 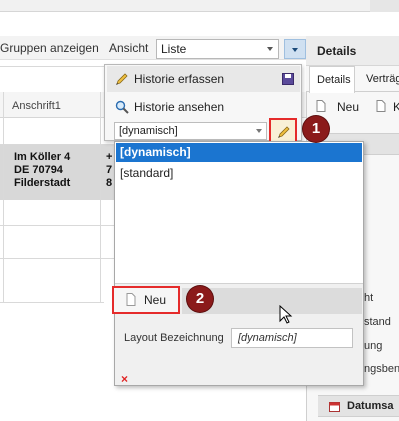 I want to click on cell-fragment: 8, so click(x=109, y=183).